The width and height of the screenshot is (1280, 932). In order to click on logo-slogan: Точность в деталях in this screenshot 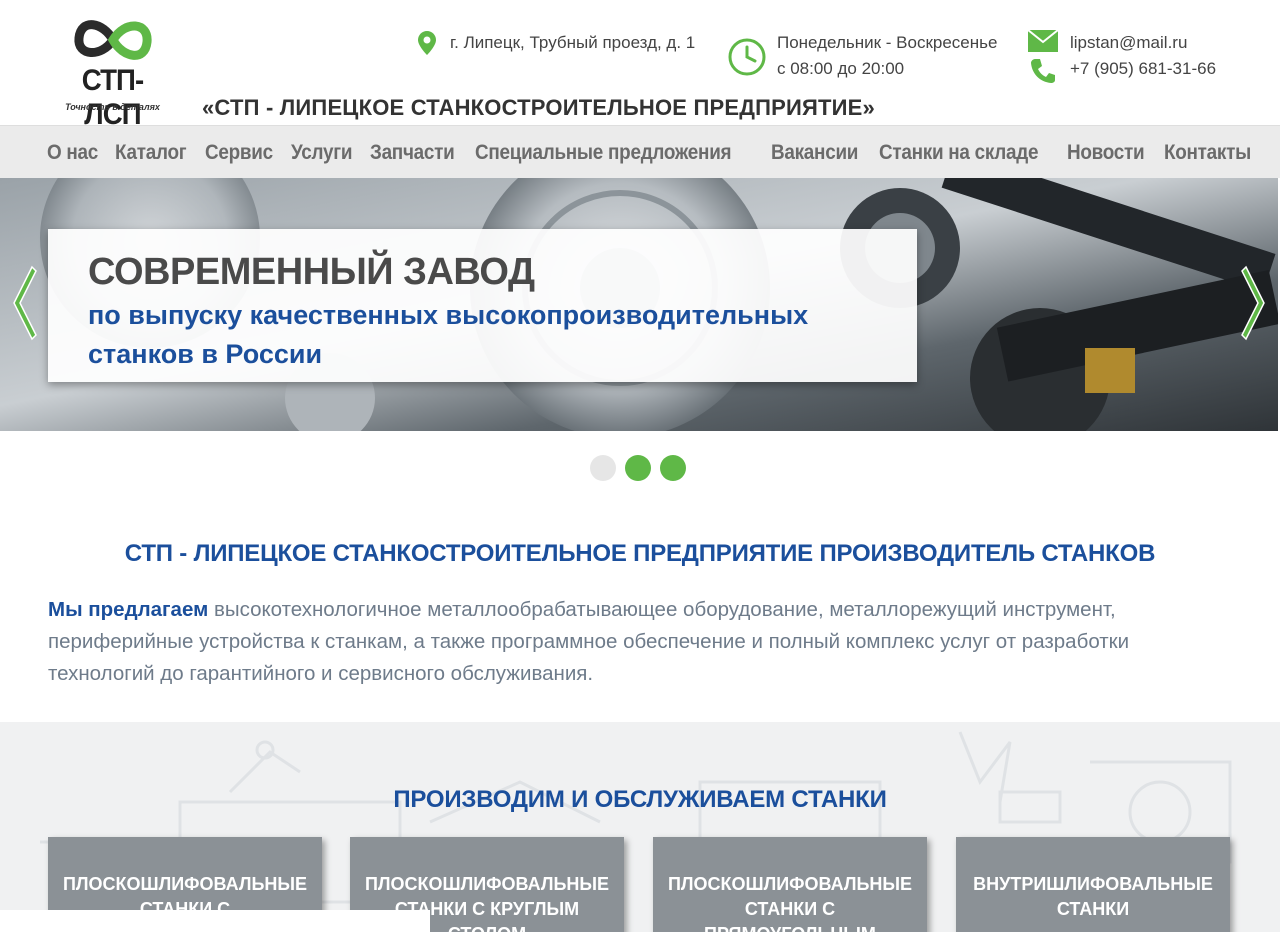, I will do `click(112, 107)`.